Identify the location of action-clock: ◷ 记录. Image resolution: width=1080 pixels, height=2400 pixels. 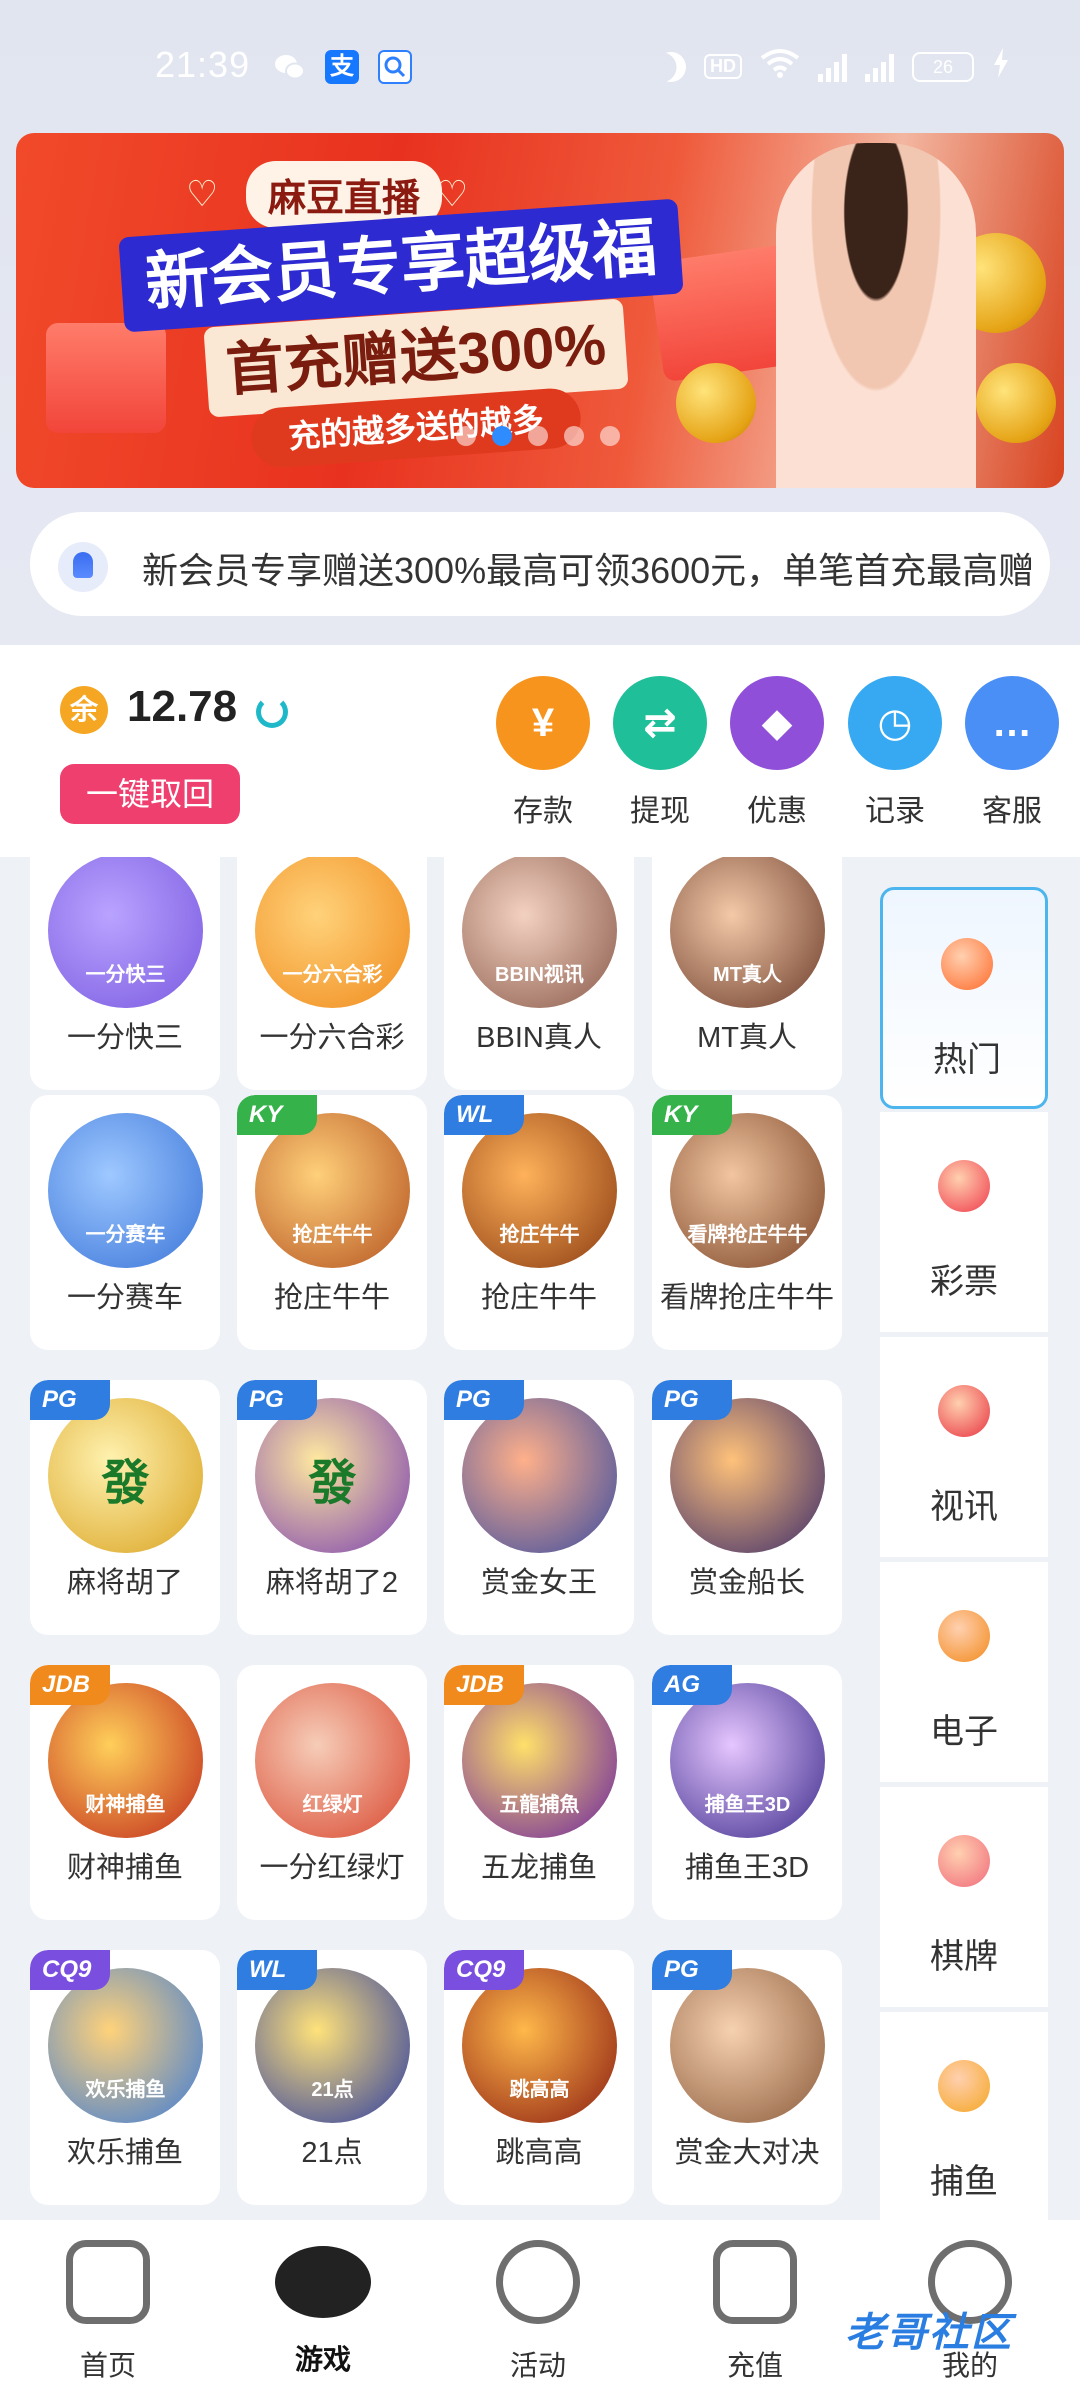
(895, 753).